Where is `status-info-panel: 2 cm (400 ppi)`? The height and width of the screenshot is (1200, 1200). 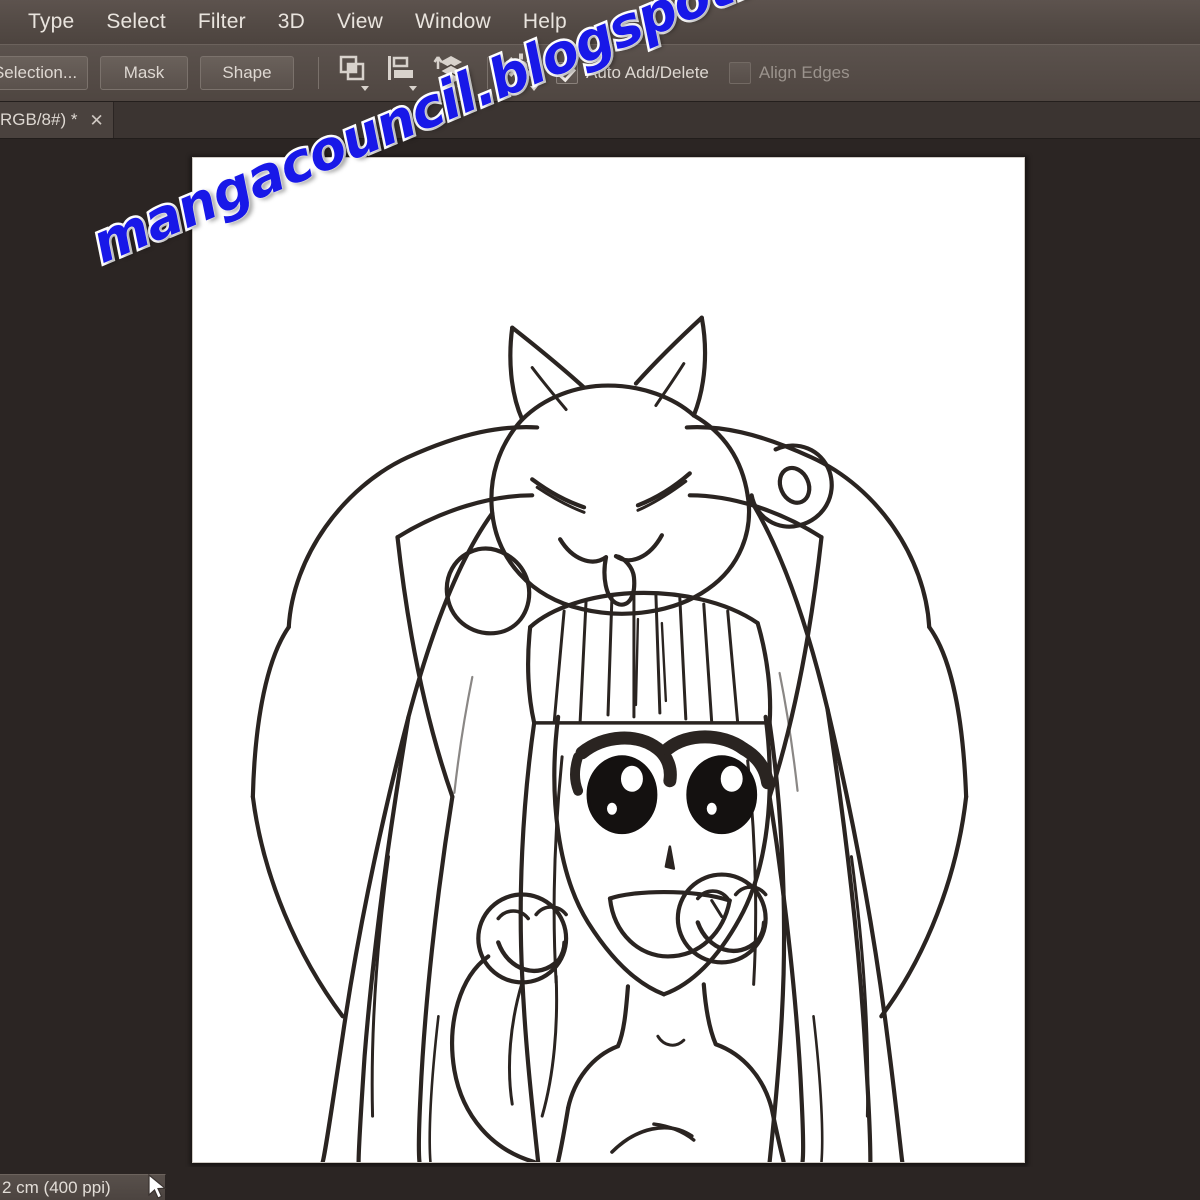 status-info-panel: 2 cm (400 ppi) is located at coordinates (83, 1187).